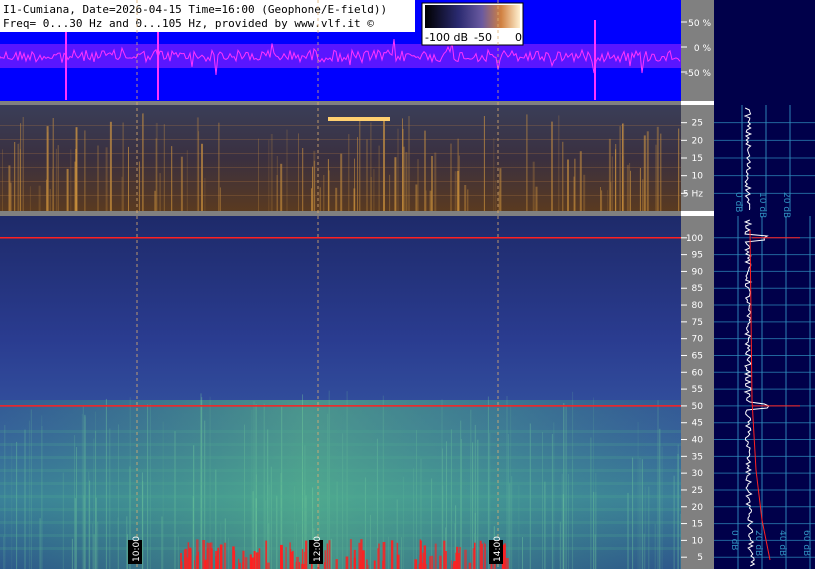 The width and height of the screenshot is (815, 569). What do you see at coordinates (697, 124) in the screenshot?
I see `spectrogram-top-tick-label: 25` at bounding box center [697, 124].